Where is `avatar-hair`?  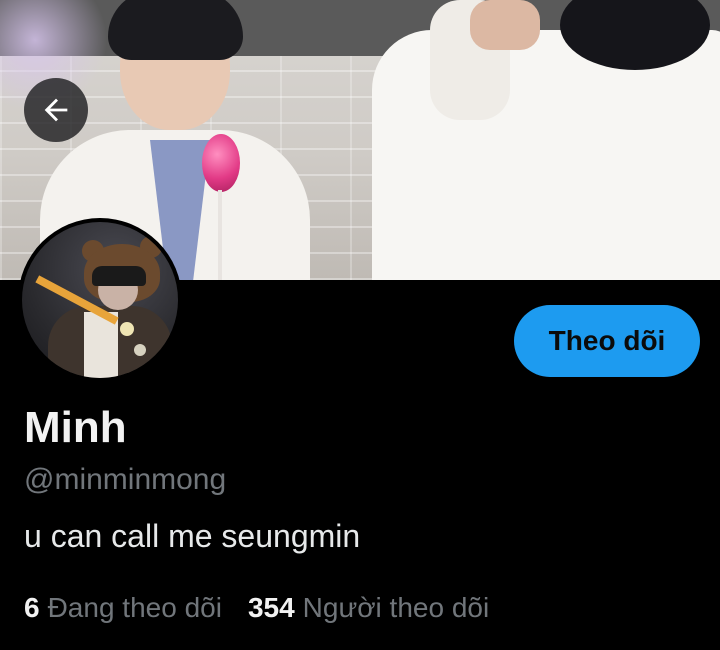 avatar-hair is located at coordinates (119, 276).